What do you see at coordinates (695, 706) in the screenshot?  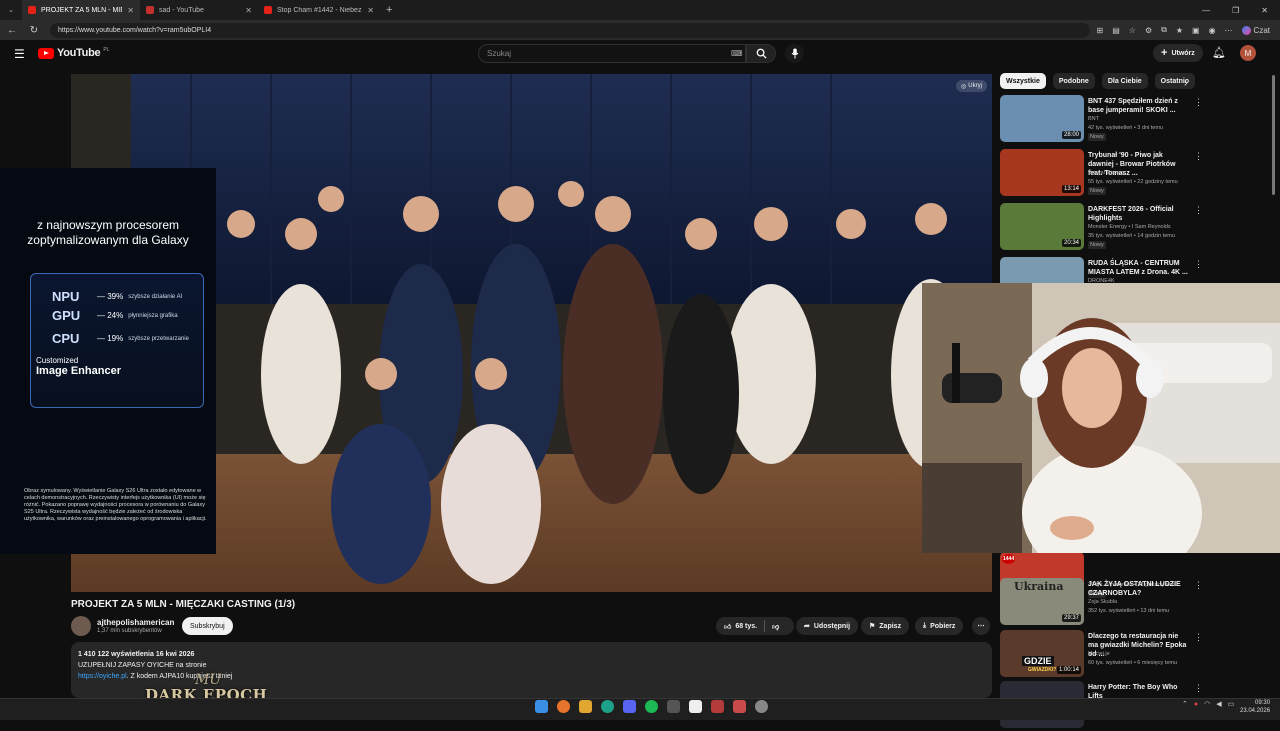 I see `notes-icon` at bounding box center [695, 706].